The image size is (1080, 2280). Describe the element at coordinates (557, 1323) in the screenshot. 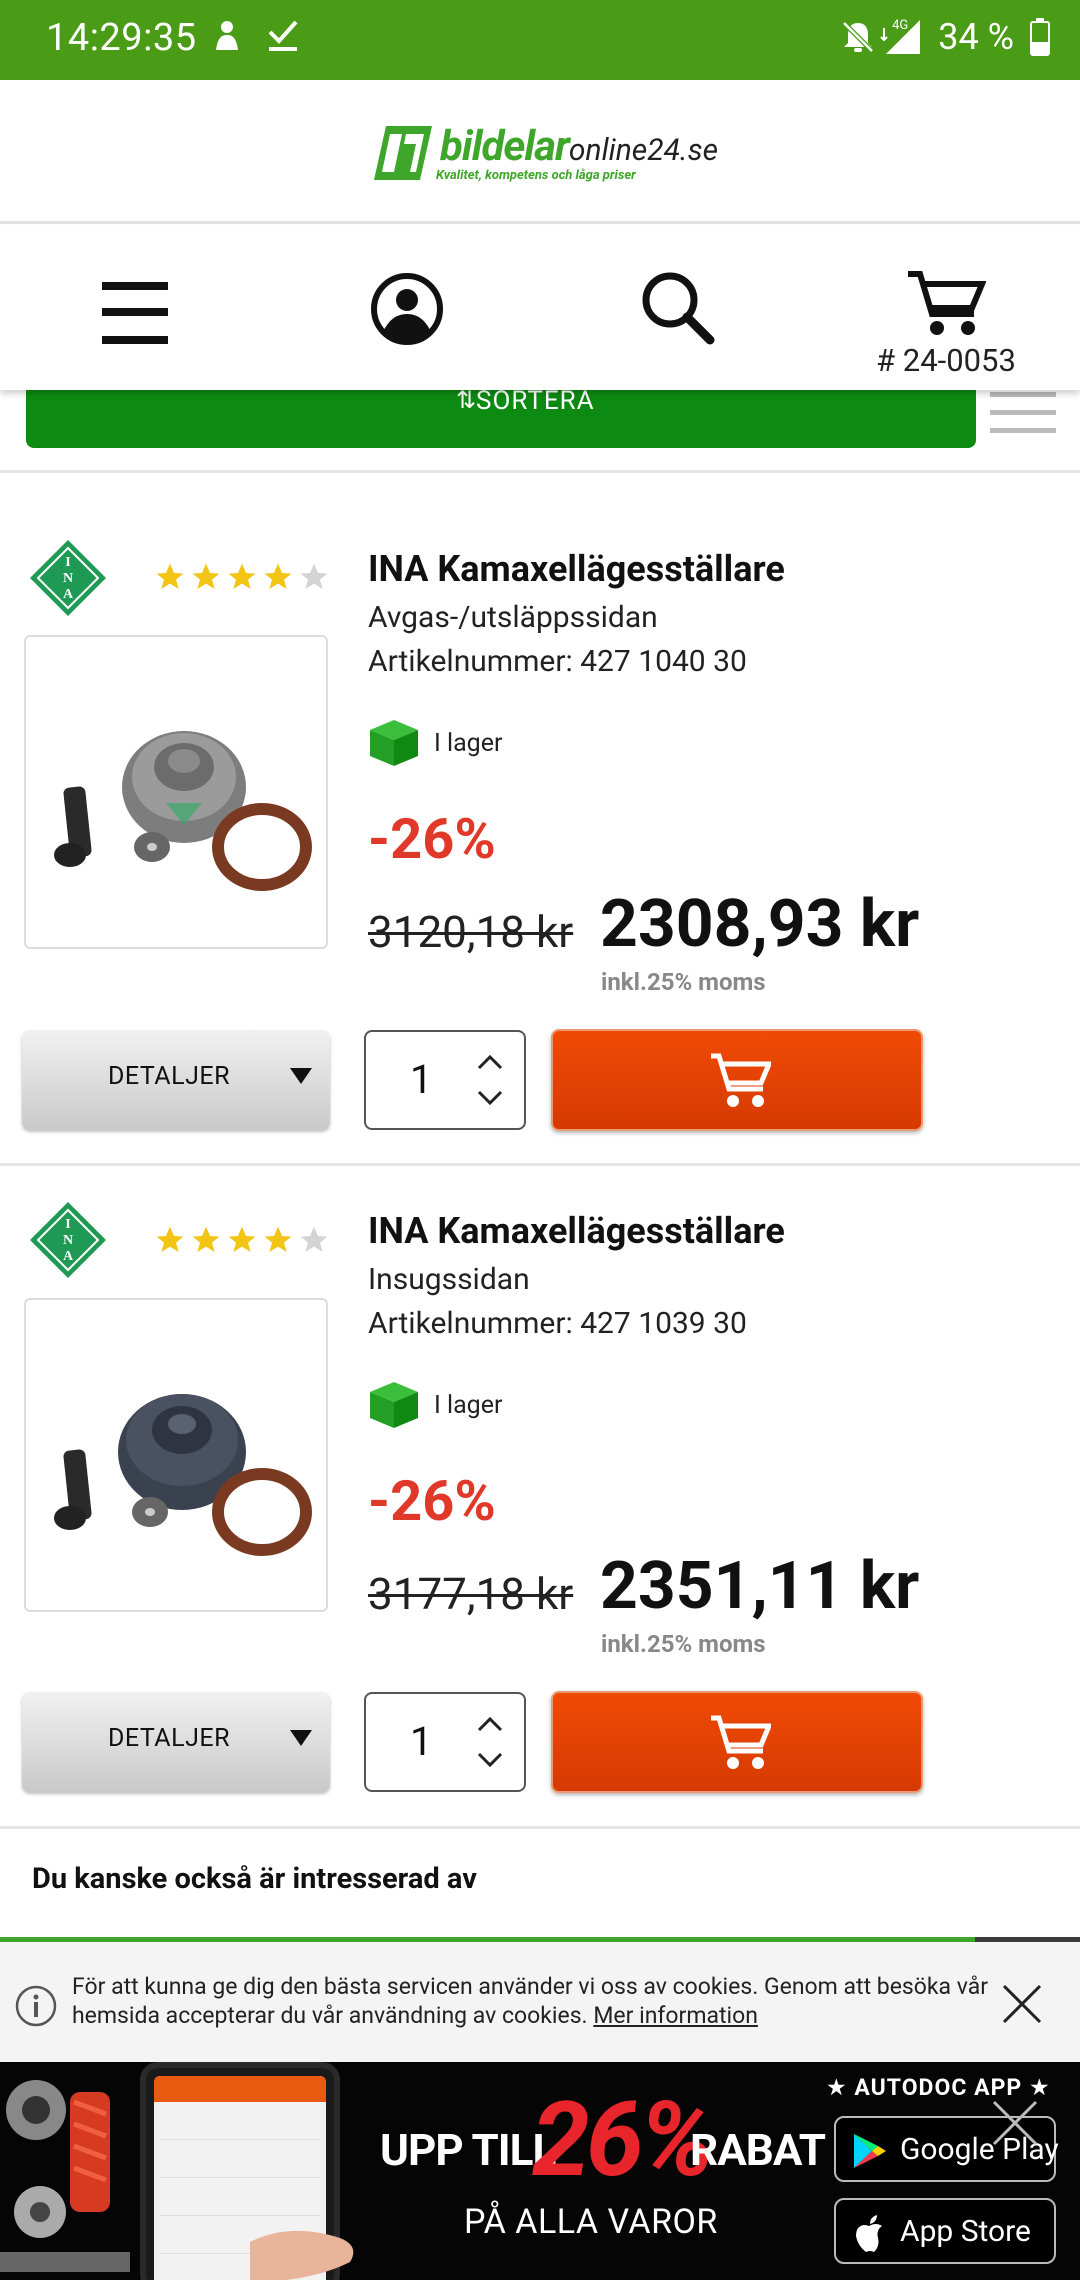

I see `article-number: Artikelnummer: 427 1039 30` at that location.